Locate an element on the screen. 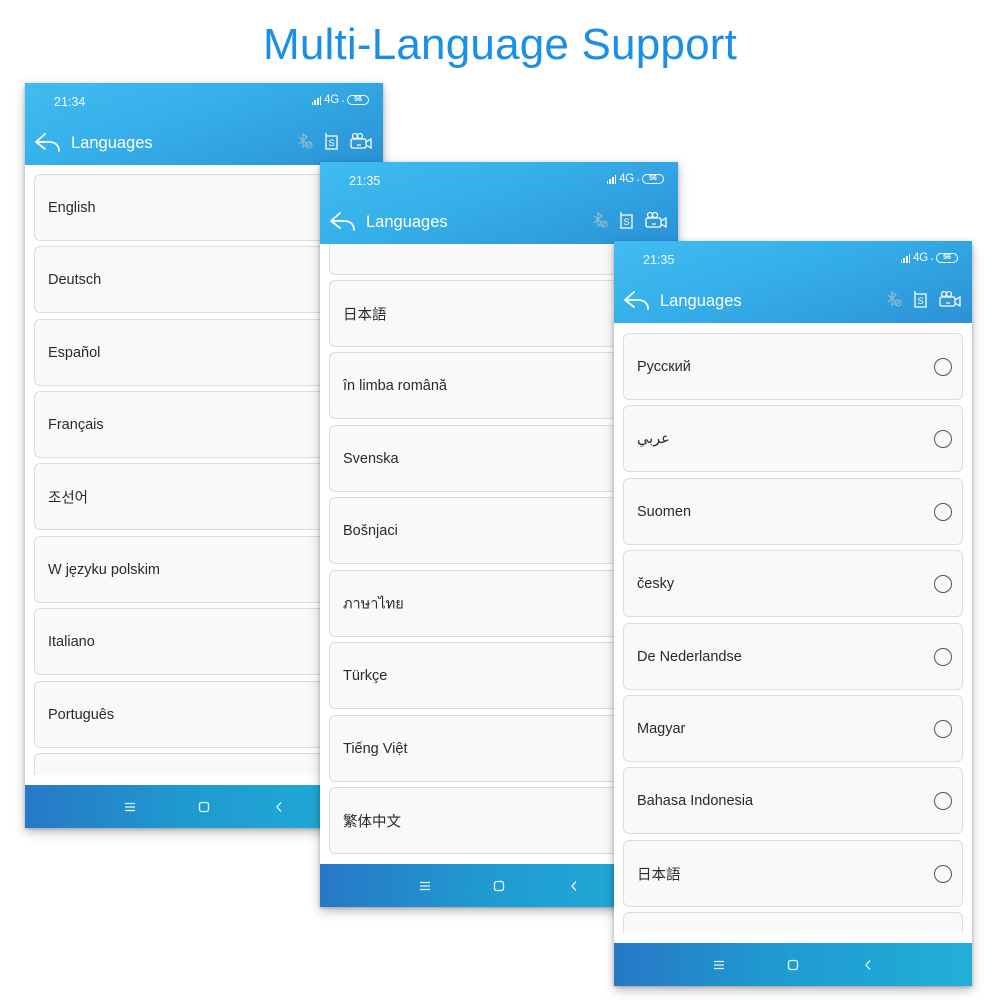 This screenshot has width=1000, height=1000. language-item is located at coordinates (793, 922).